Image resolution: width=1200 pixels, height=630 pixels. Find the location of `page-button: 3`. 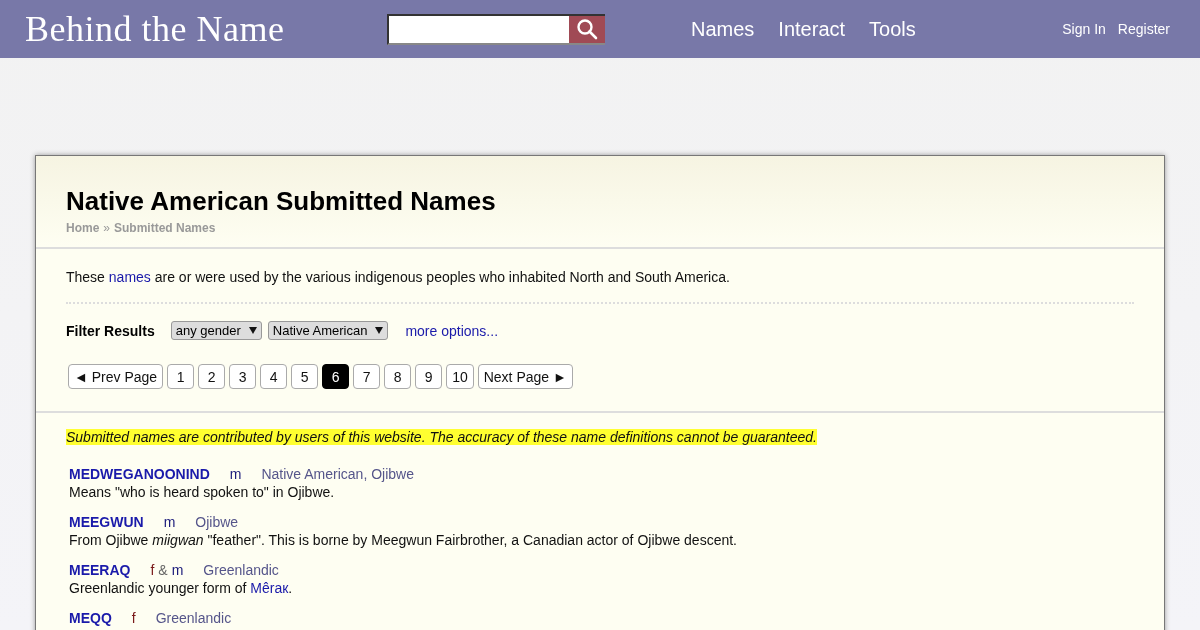

page-button: 3 is located at coordinates (243, 376).